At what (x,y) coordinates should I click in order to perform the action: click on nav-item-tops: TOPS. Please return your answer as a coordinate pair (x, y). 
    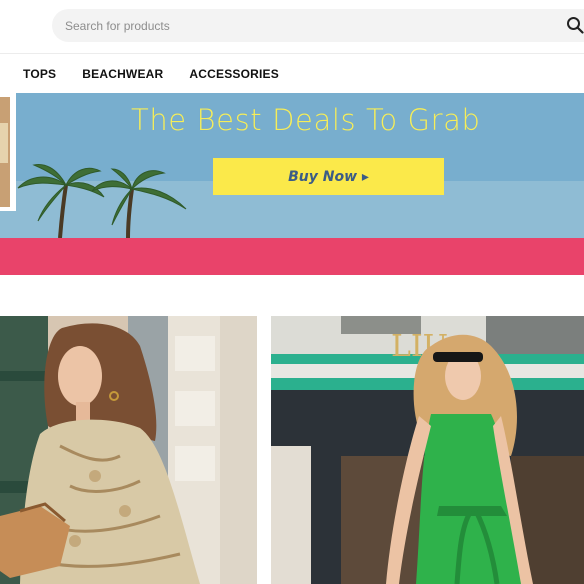
    Looking at the image, I should click on (39, 74).